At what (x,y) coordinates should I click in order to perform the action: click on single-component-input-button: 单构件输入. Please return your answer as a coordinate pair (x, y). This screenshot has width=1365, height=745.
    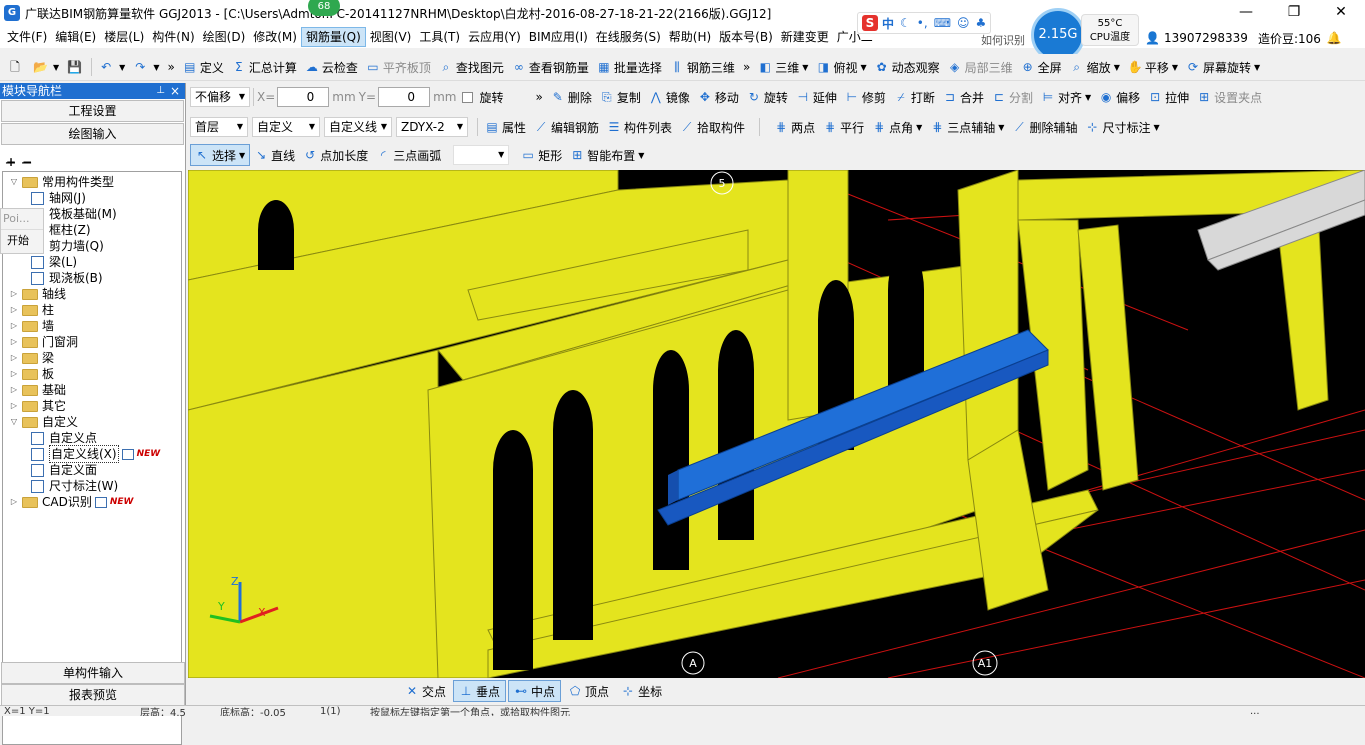
    Looking at the image, I should click on (93, 673).